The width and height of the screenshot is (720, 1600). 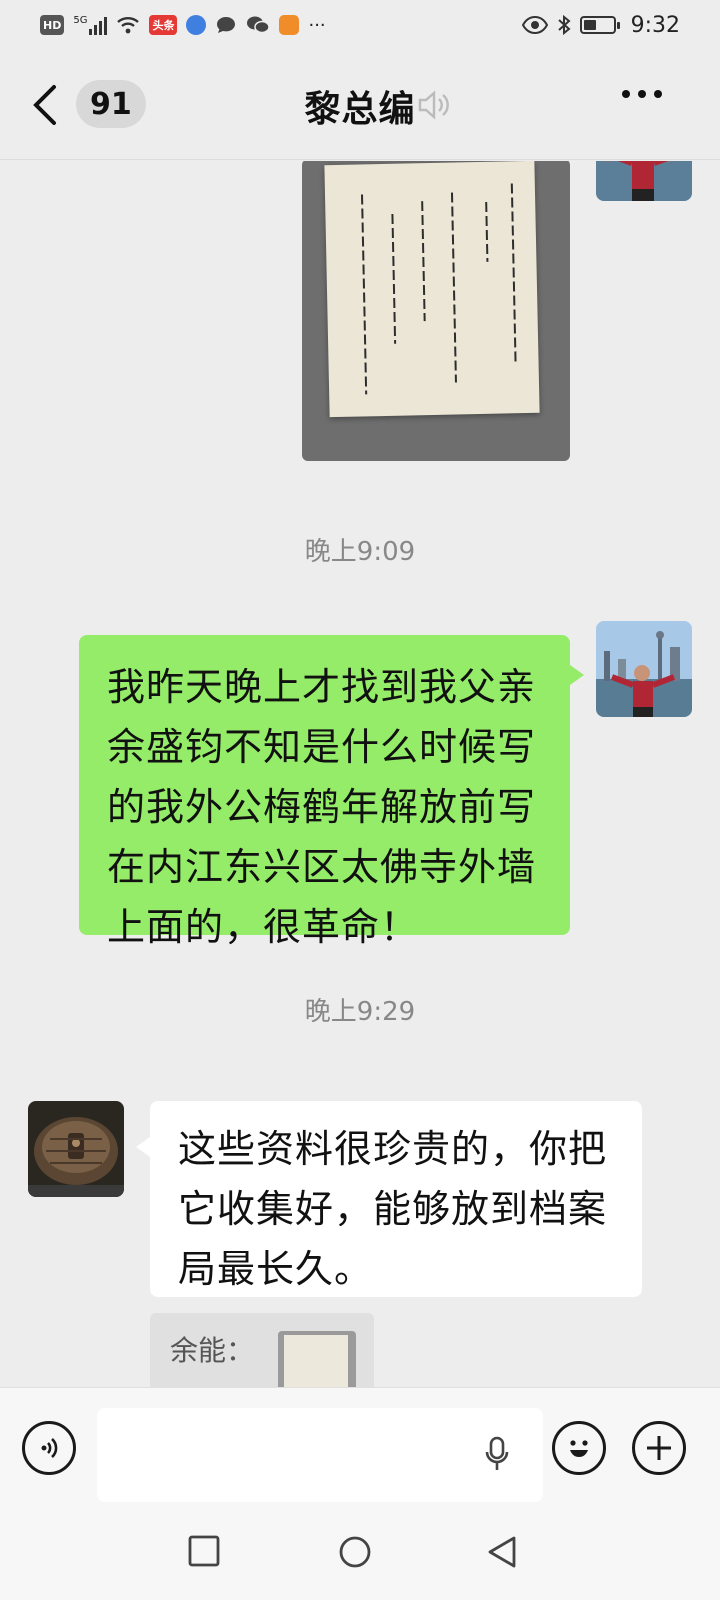 I want to click on system-navigation-bar, so click(x=360, y=1552).